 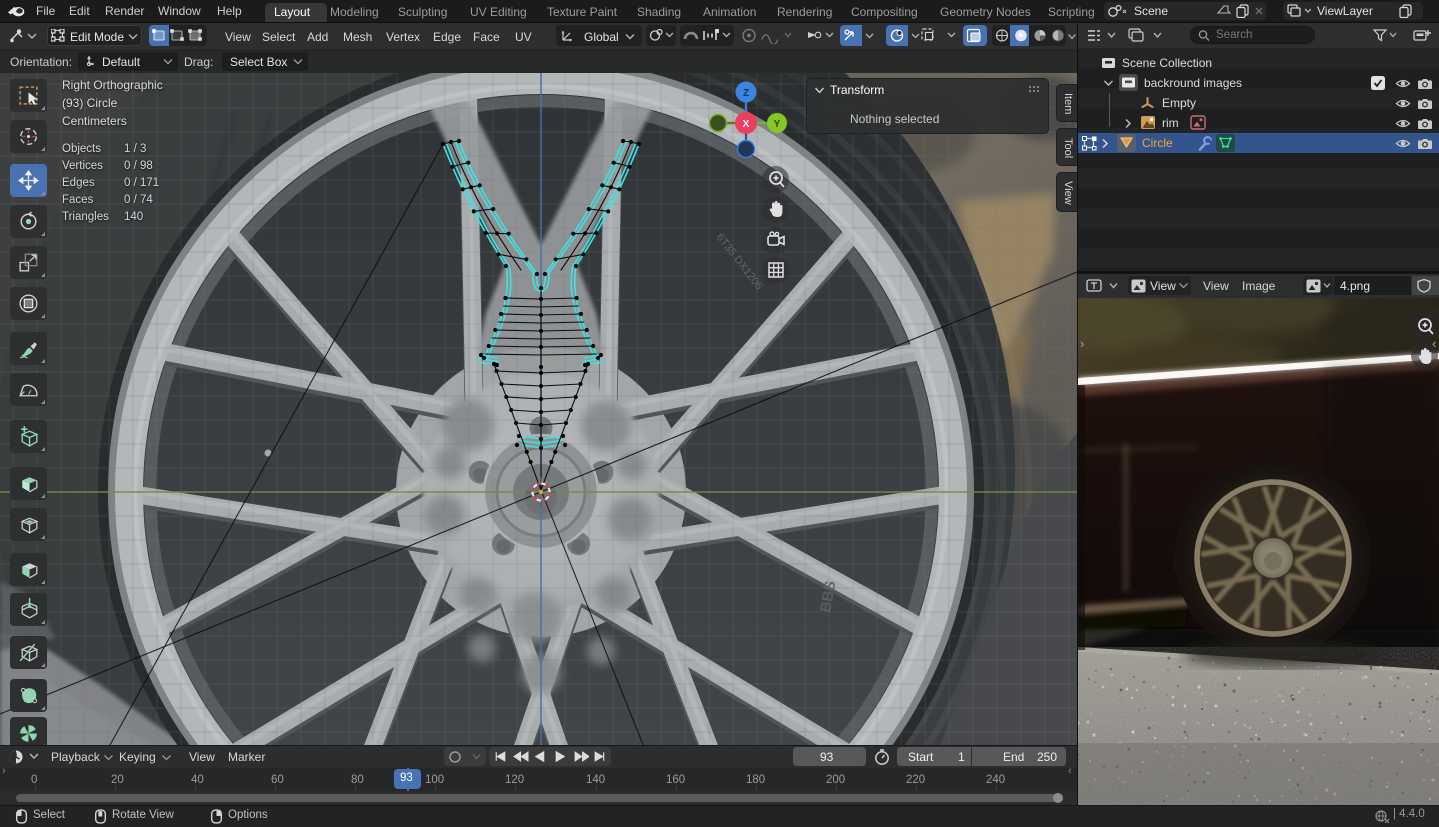 What do you see at coordinates (777, 124) in the screenshot?
I see `svg-text: Y` at bounding box center [777, 124].